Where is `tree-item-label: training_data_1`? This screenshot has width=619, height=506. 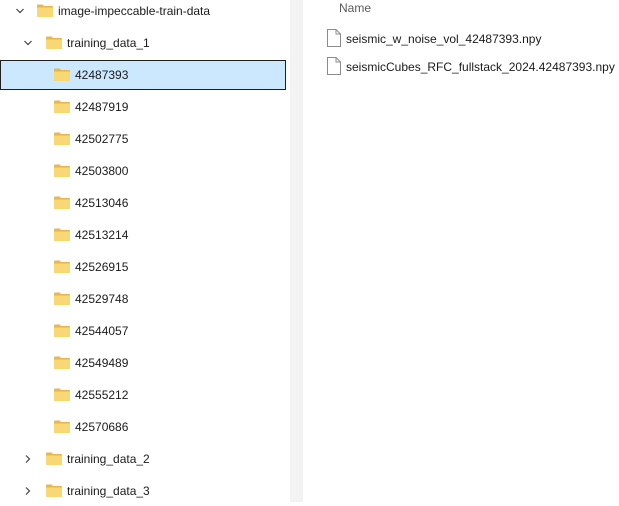
tree-item-label: training_data_1 is located at coordinates (108, 43).